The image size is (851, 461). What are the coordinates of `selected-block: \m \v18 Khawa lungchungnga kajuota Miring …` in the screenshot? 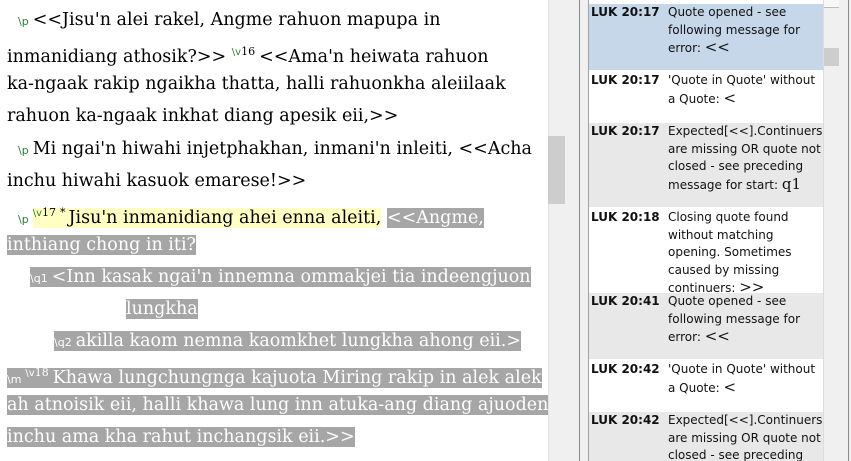 It's located at (274, 377).